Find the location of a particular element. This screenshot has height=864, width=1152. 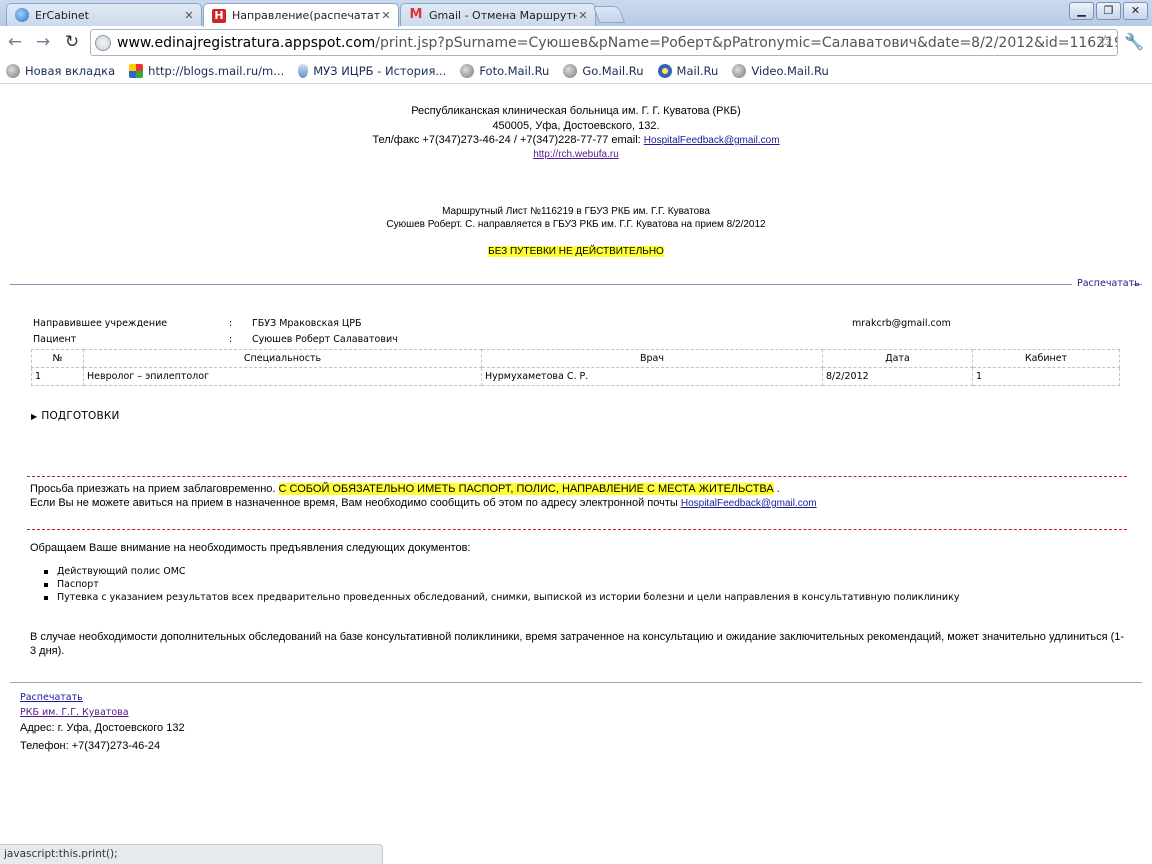

bookmark-label: Foto.Mail.Ru is located at coordinates (514, 71).